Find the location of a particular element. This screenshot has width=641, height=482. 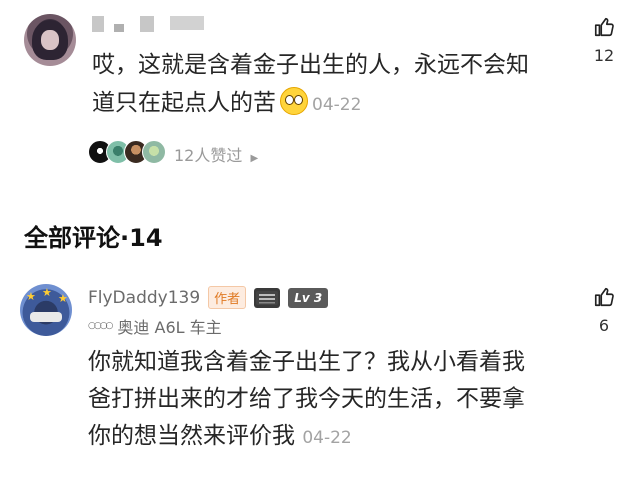

reply-like-button: 6 is located at coordinates (604, 310).